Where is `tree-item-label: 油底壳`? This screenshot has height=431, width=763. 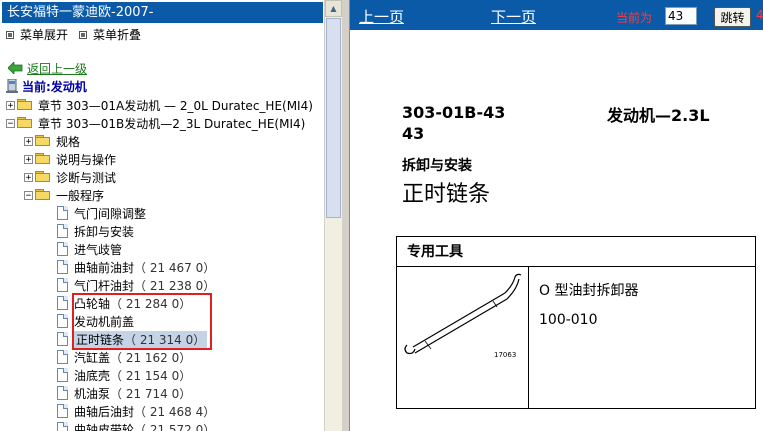 tree-item-label: 油底壳 is located at coordinates (92, 375).